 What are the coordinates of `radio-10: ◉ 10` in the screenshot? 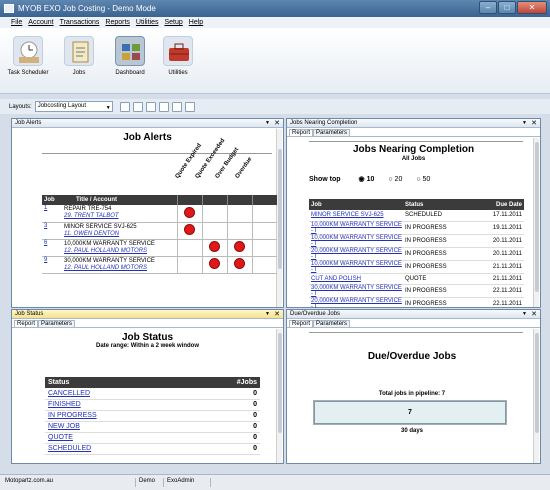 It's located at (367, 179).